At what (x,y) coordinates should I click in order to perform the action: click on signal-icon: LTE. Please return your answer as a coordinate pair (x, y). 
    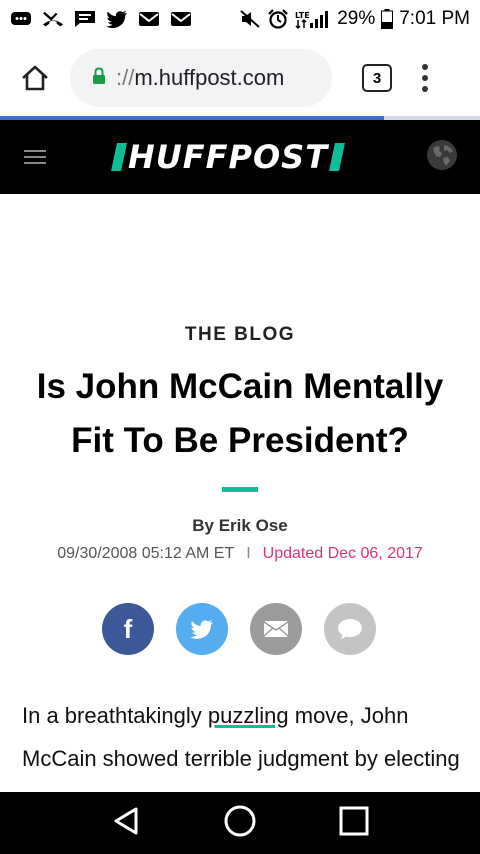
    Looking at the image, I should click on (313, 19).